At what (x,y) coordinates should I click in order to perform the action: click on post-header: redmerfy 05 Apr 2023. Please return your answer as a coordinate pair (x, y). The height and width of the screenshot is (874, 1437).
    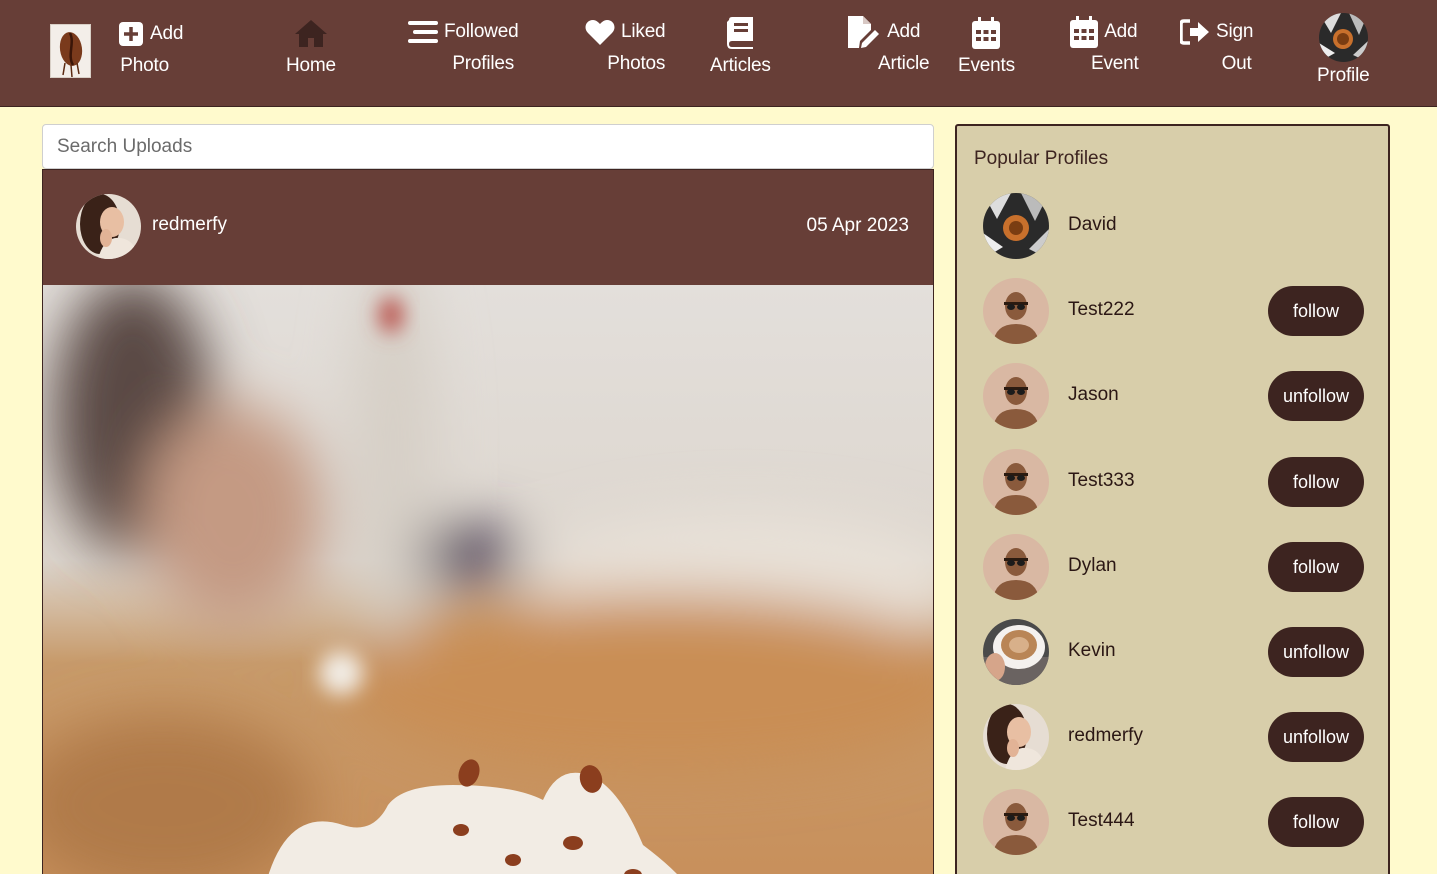
    Looking at the image, I should click on (488, 227).